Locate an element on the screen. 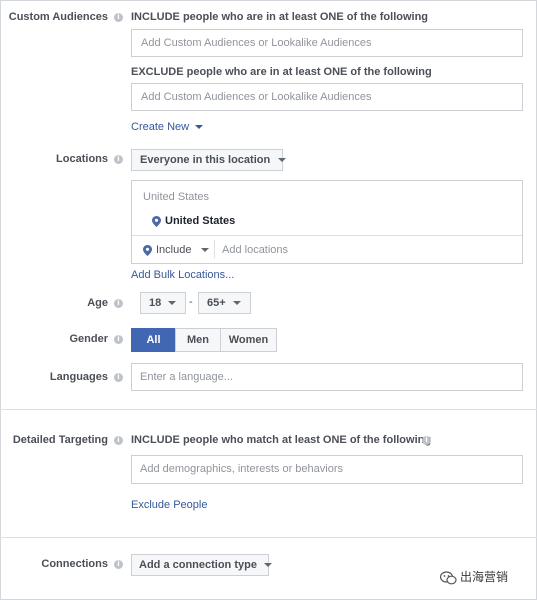 The width and height of the screenshot is (537, 600). include-separator is located at coordinates (214, 249).